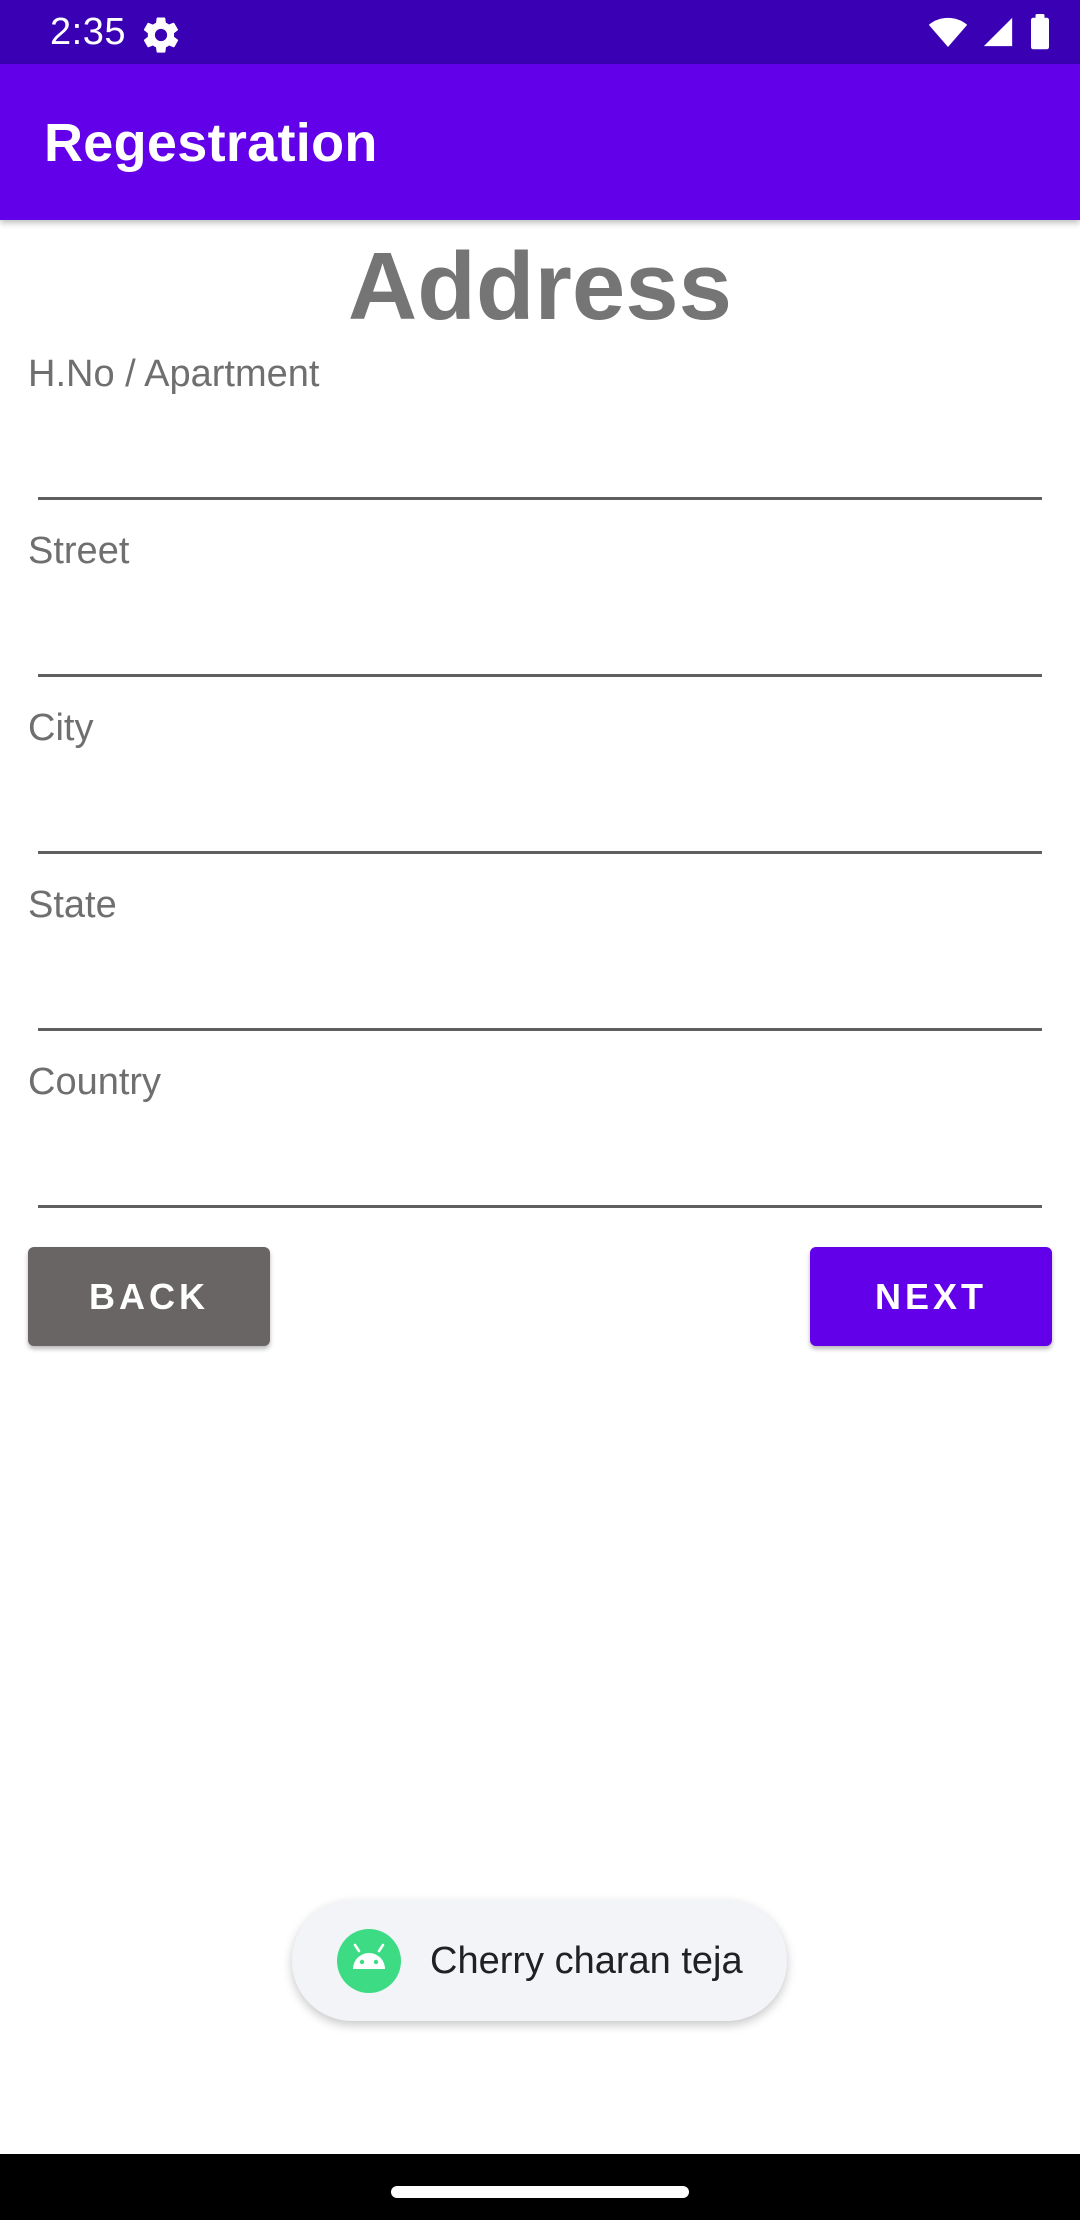  What do you see at coordinates (540, 1206) in the screenshot?
I see `country-underline` at bounding box center [540, 1206].